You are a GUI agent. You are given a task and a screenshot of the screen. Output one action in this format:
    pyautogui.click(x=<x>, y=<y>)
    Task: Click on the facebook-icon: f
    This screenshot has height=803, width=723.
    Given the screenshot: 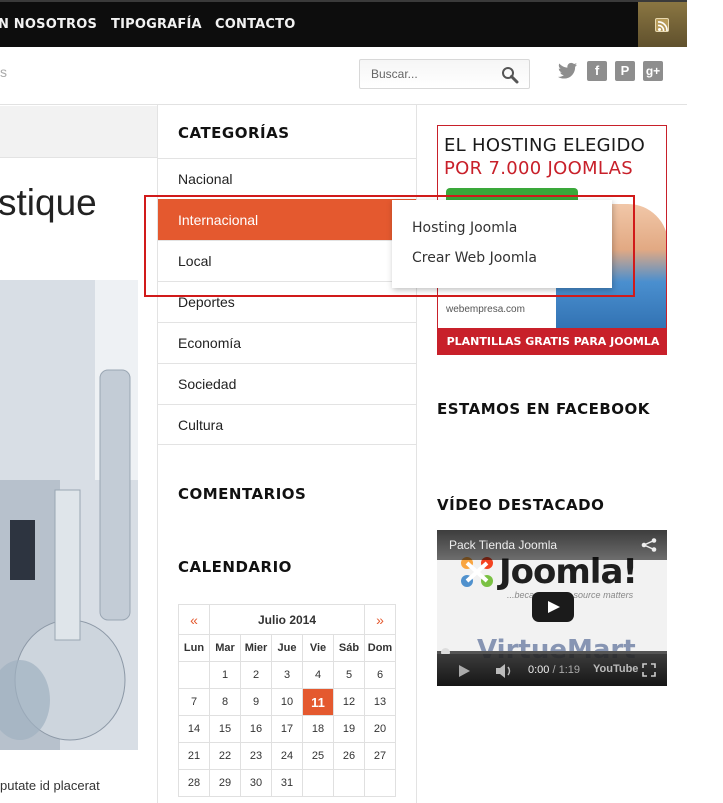 What is the action you would take?
    pyautogui.click(x=597, y=71)
    